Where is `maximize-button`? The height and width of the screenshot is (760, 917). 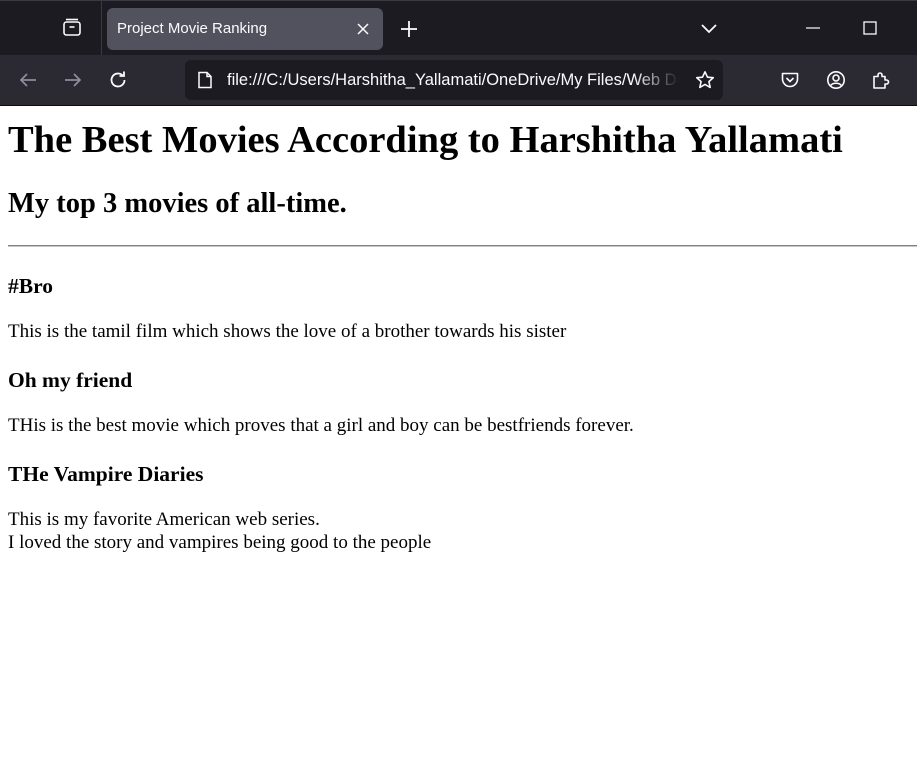 maximize-button is located at coordinates (870, 28).